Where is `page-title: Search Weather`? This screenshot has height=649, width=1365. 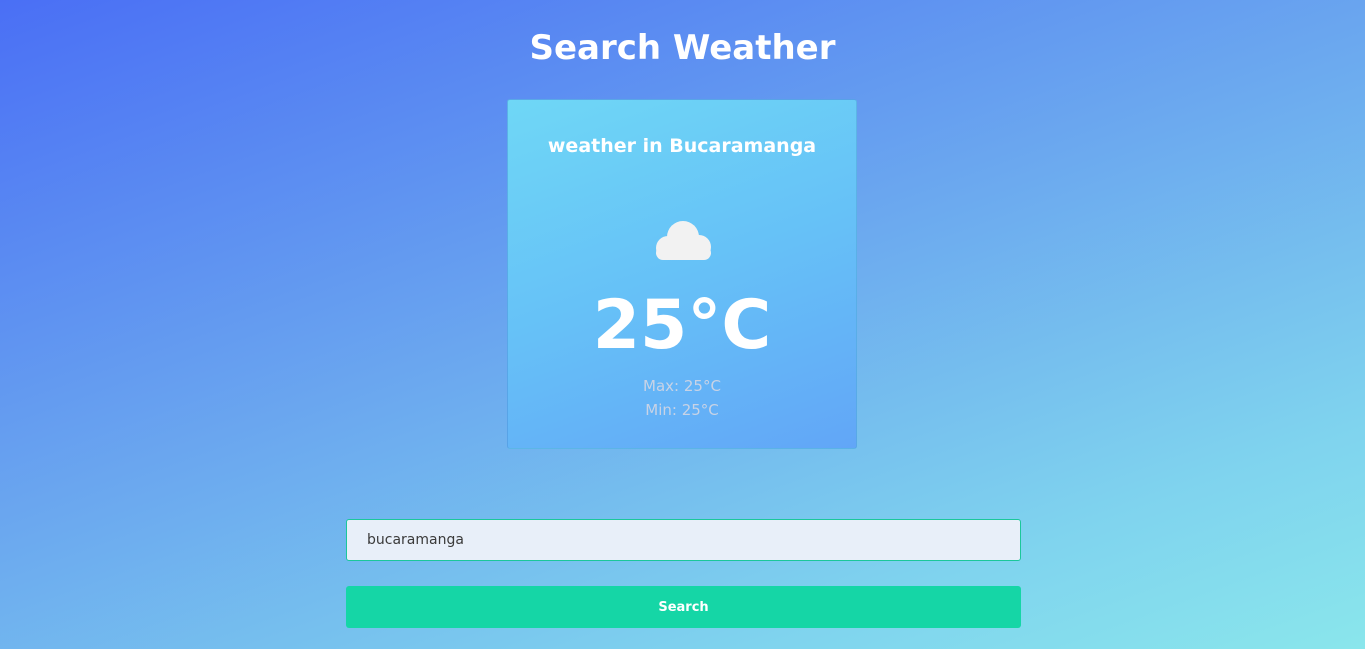 page-title: Search Weather is located at coordinates (682, 48).